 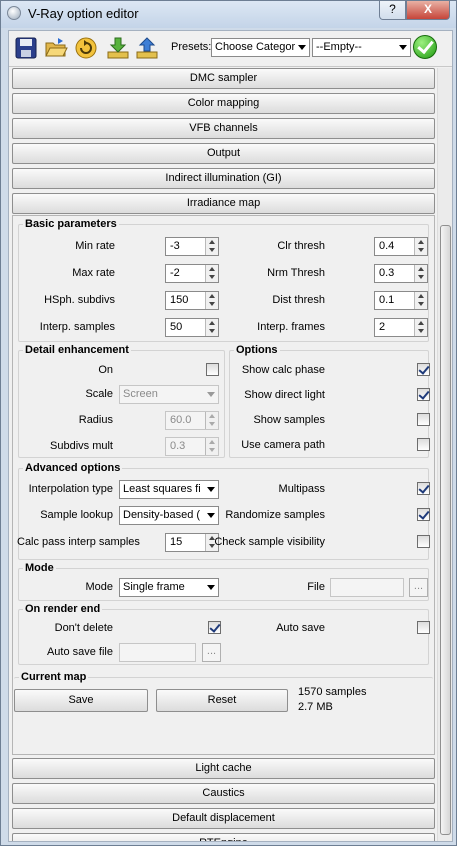 I want to click on show-calc-phase-checkbox, so click(x=423, y=369).